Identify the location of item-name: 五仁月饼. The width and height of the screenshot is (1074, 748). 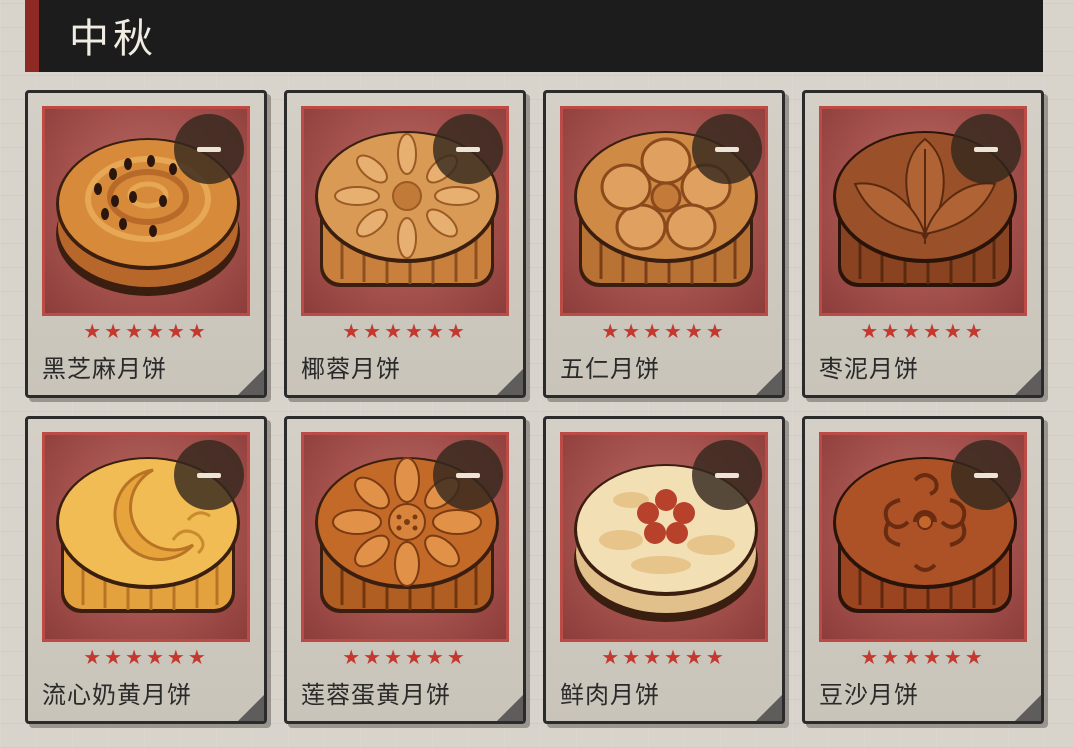
(610, 369).